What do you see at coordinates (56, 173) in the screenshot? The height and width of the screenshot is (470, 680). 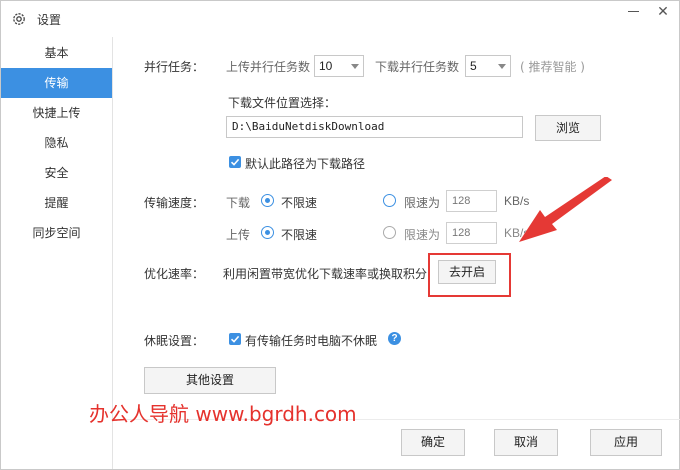 I see `sidebar-item-security: 安全` at bounding box center [56, 173].